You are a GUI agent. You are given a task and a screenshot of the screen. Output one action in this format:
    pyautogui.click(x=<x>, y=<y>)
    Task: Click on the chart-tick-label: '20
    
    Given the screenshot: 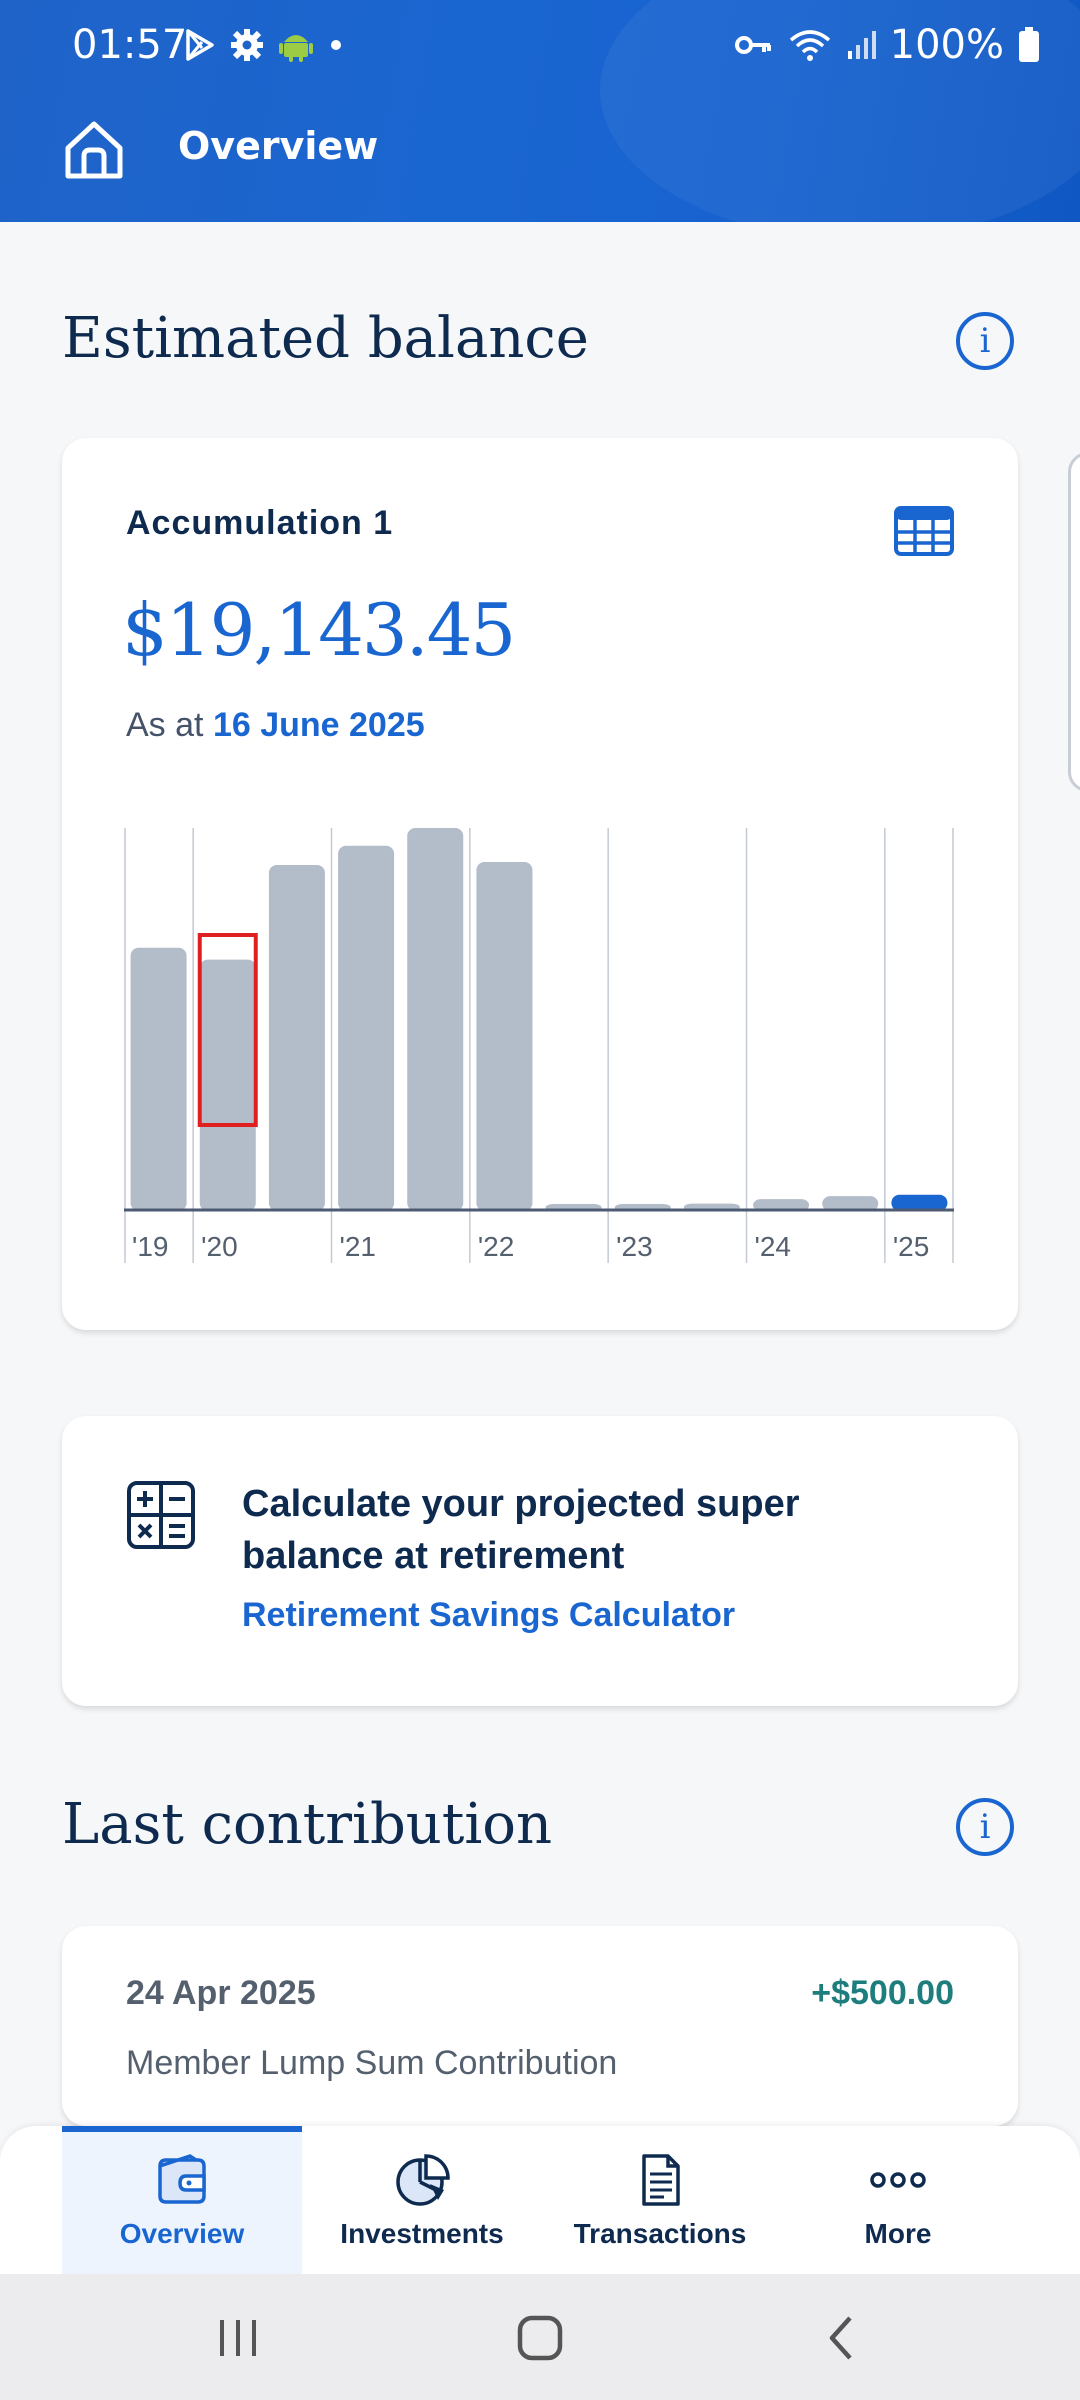 What is the action you would take?
    pyautogui.click(x=219, y=1246)
    